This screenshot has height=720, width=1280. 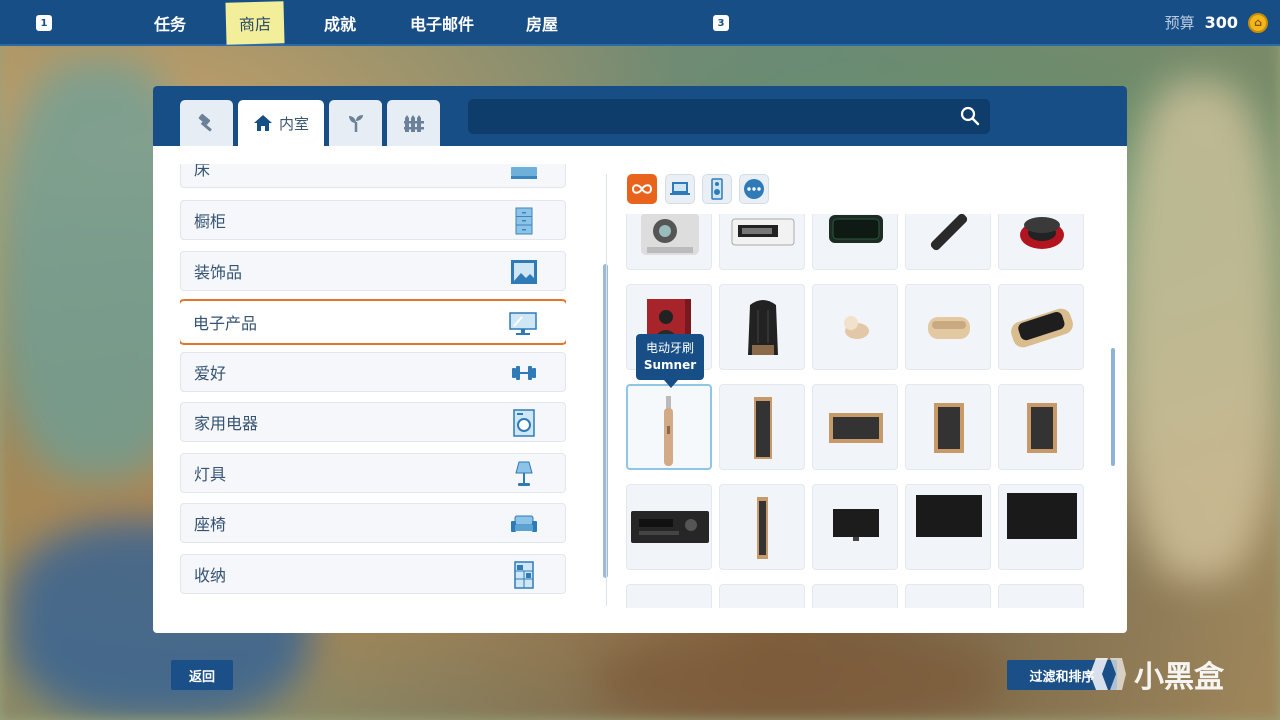 I want to click on product-bluetooth-speaker, so click(x=855, y=242).